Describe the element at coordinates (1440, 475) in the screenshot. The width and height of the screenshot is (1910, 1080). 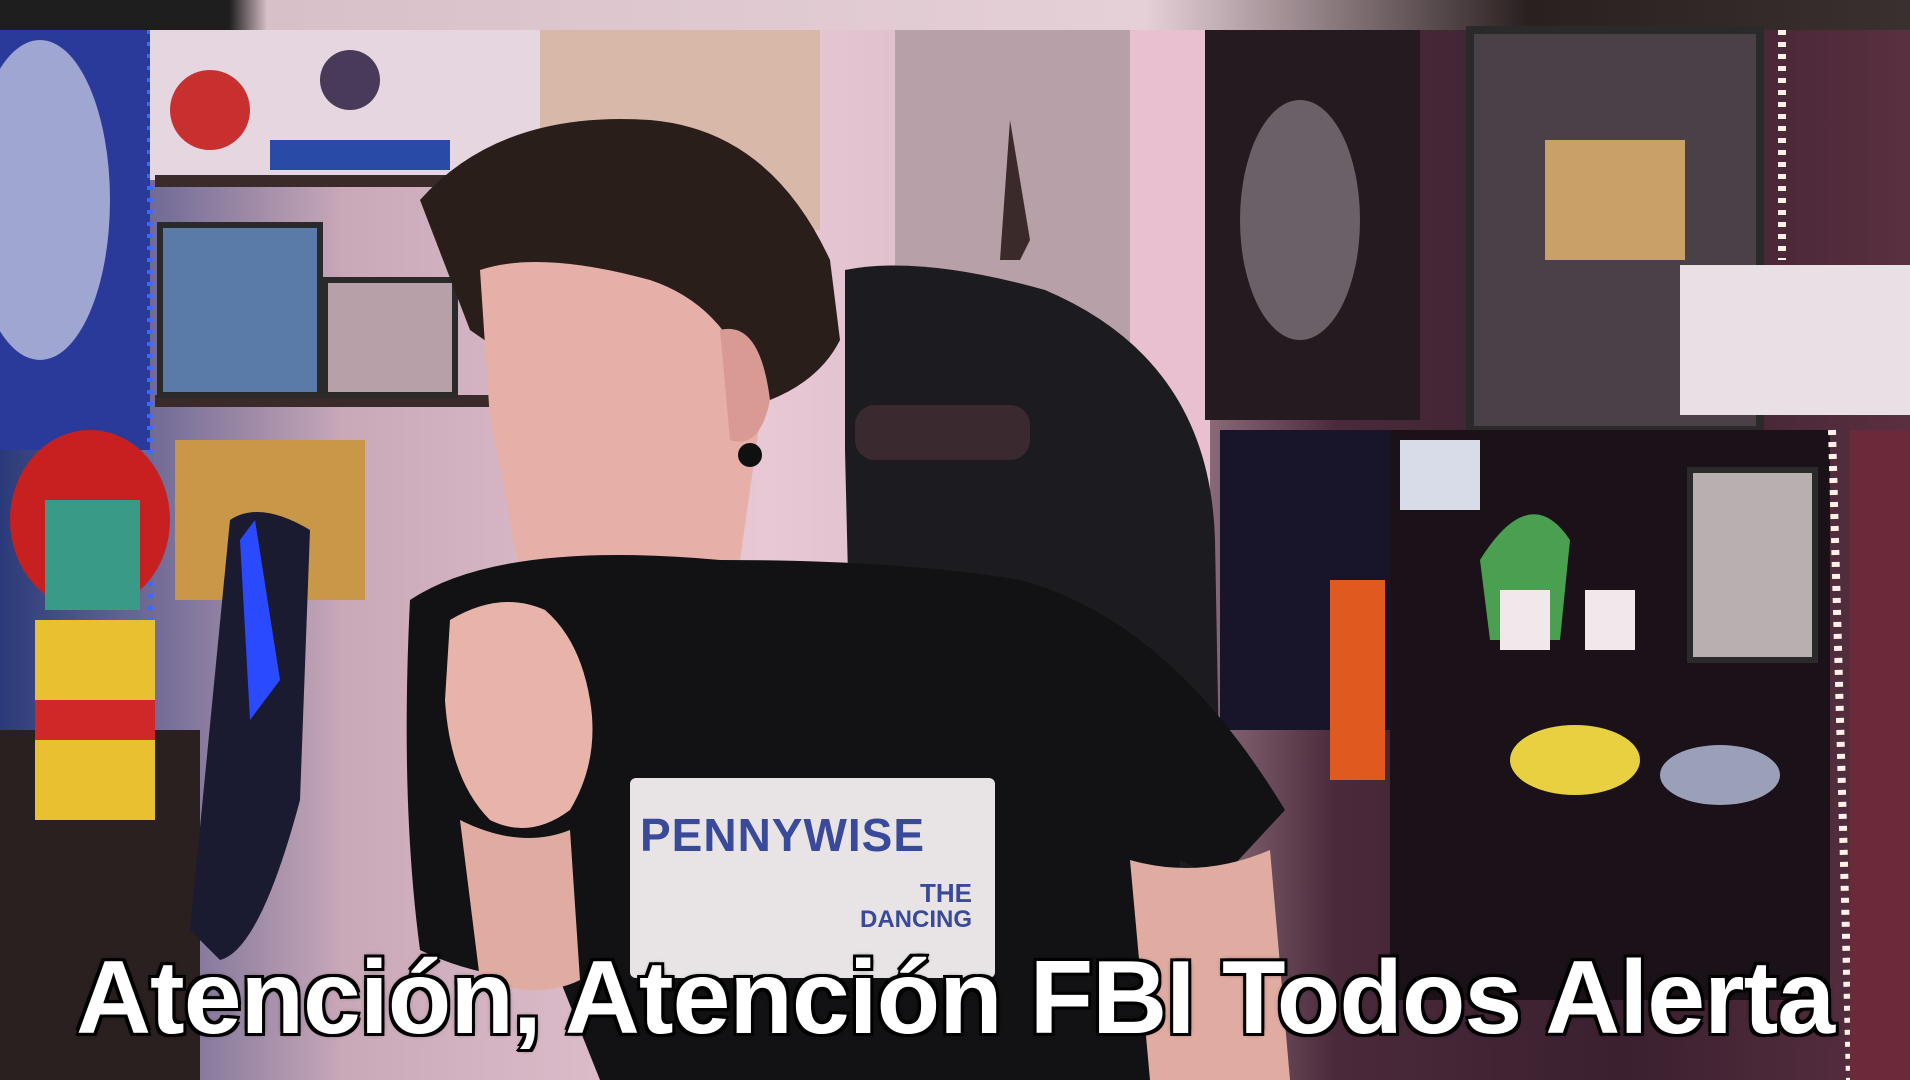
I see `small-photo` at that location.